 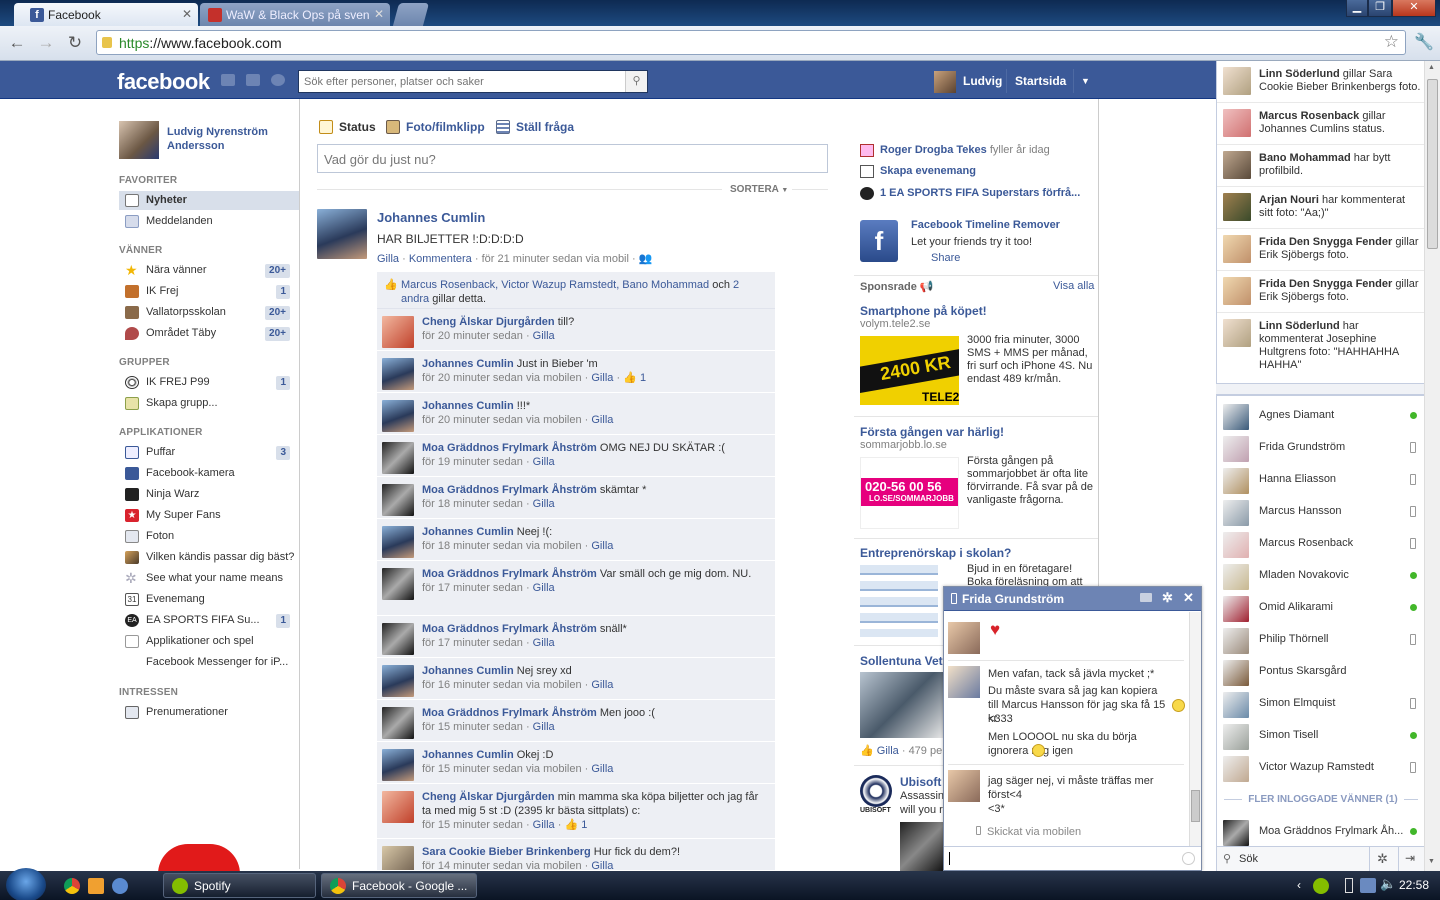 I want to click on tray-volume-icon: 🔈, so click(x=1388, y=884).